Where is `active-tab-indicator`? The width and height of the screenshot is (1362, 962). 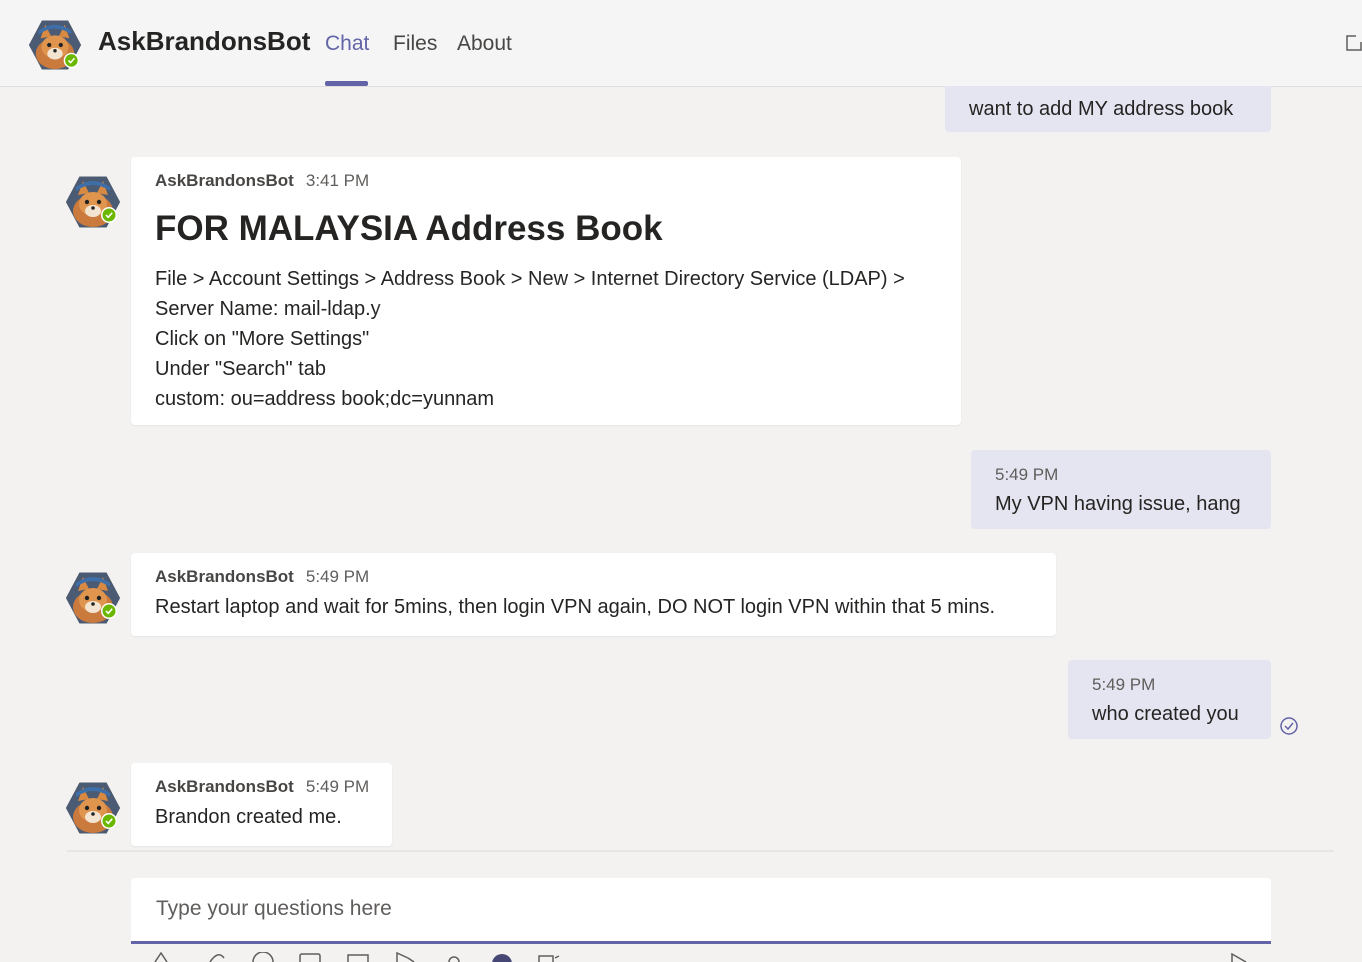 active-tab-indicator is located at coordinates (346, 83).